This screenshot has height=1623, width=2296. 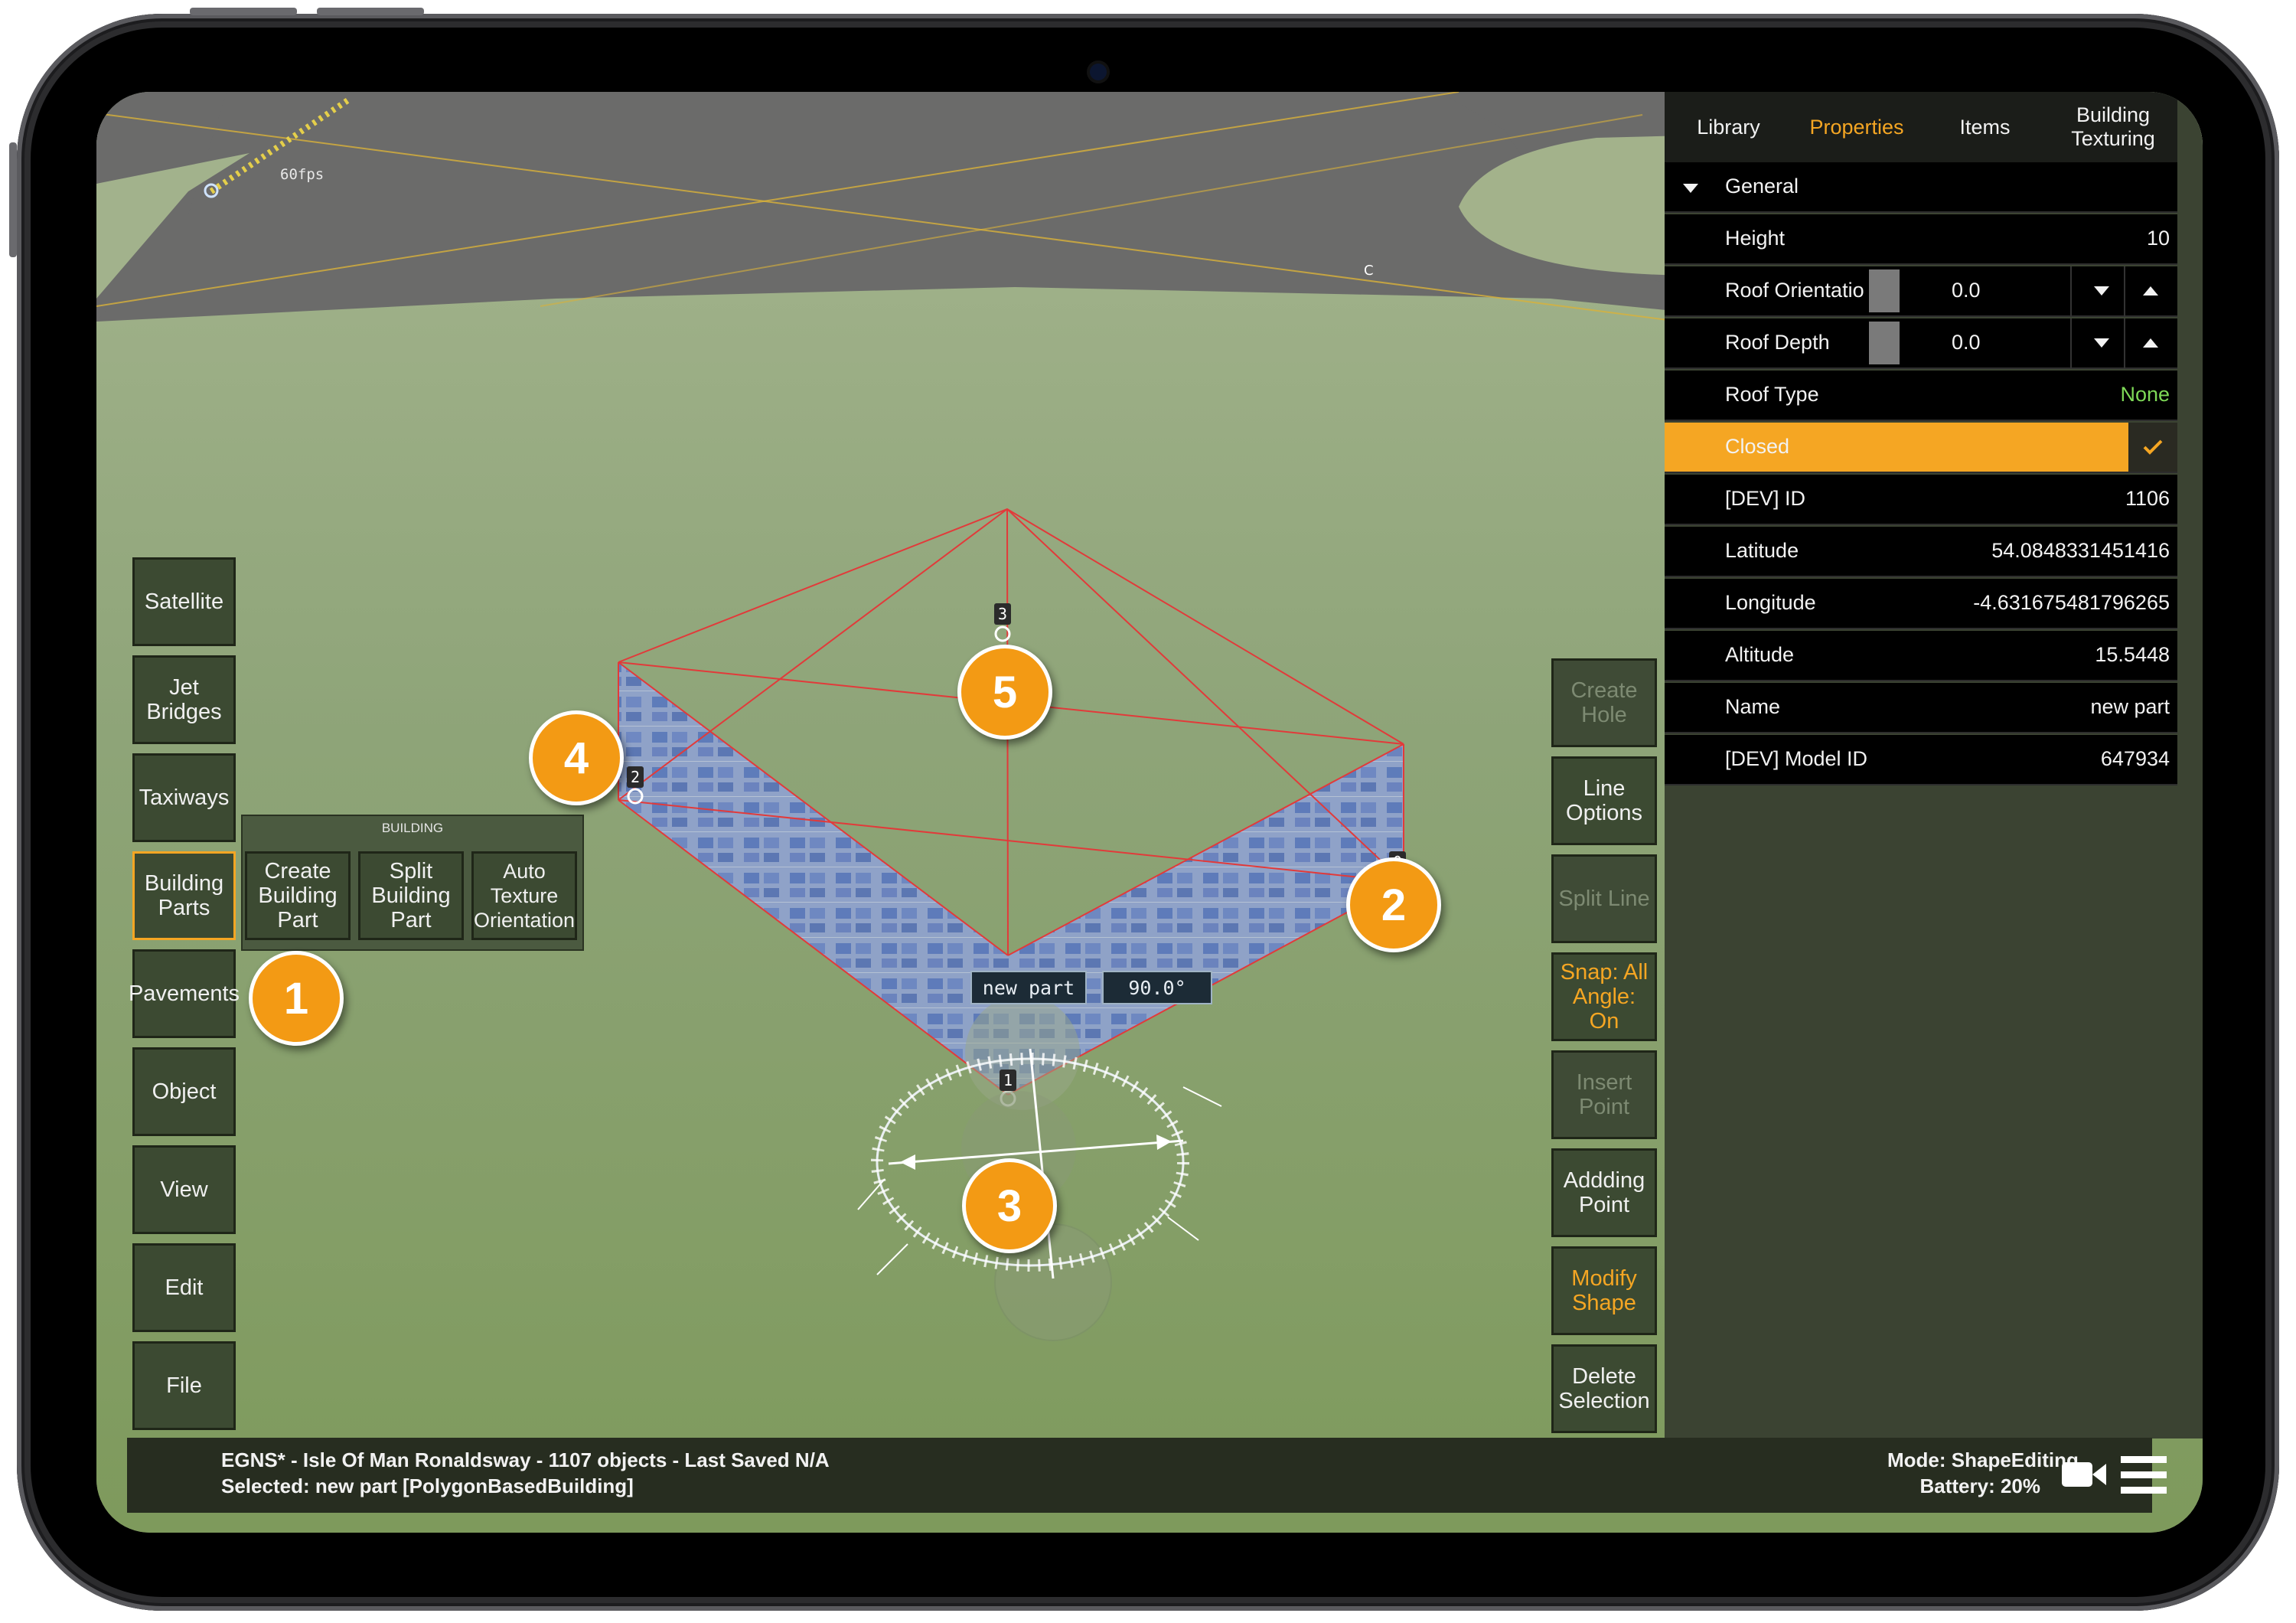 I want to click on name-label: Name, so click(x=1753, y=706).